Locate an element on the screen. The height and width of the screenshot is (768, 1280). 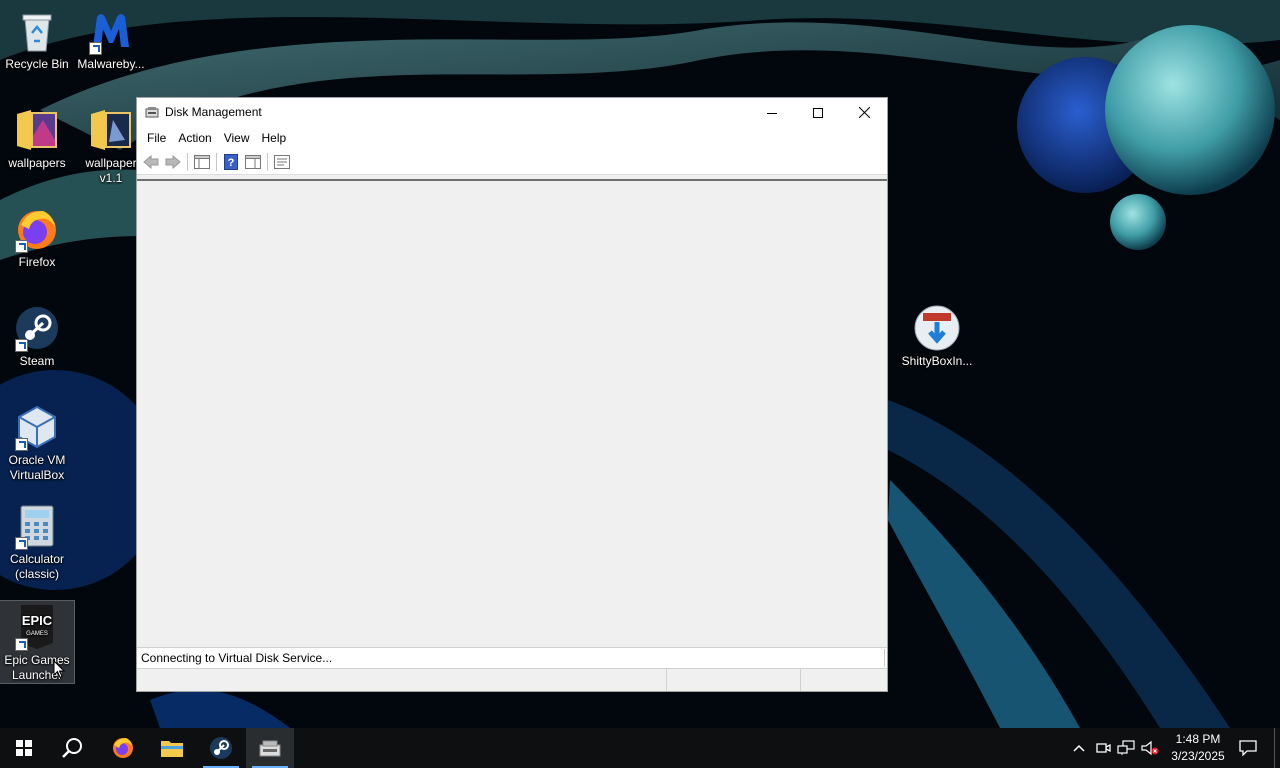
tray-volume-muted is located at coordinates (1150, 748).